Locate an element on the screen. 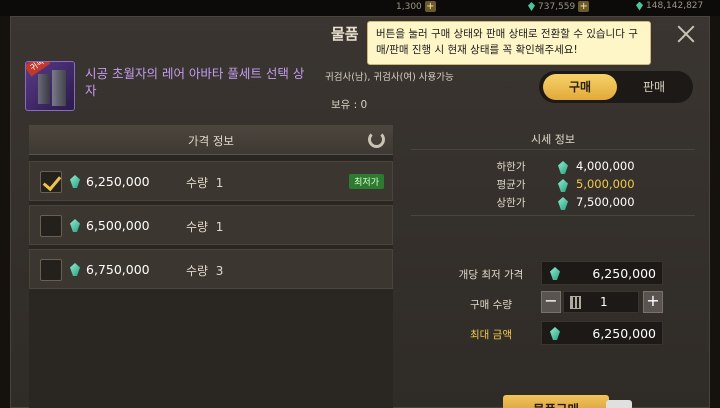 This screenshot has height=408, width=720. currency-hud: 1,300 + 737,559 + 148,142,827 is located at coordinates (360, 8).